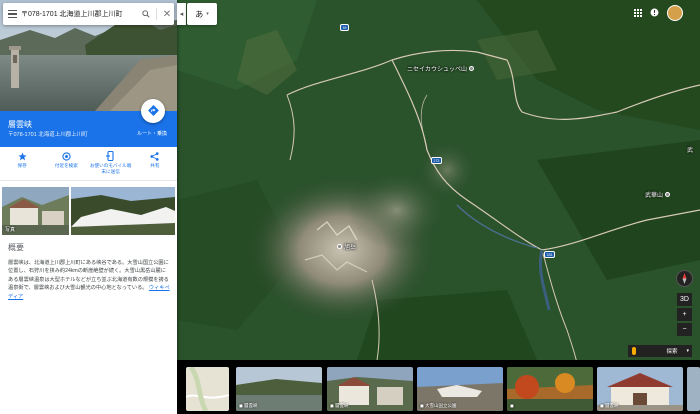 Image resolution: width=700 pixels, height=414 pixels. I want to click on nearby-button: 付近を検索, so click(66, 163).